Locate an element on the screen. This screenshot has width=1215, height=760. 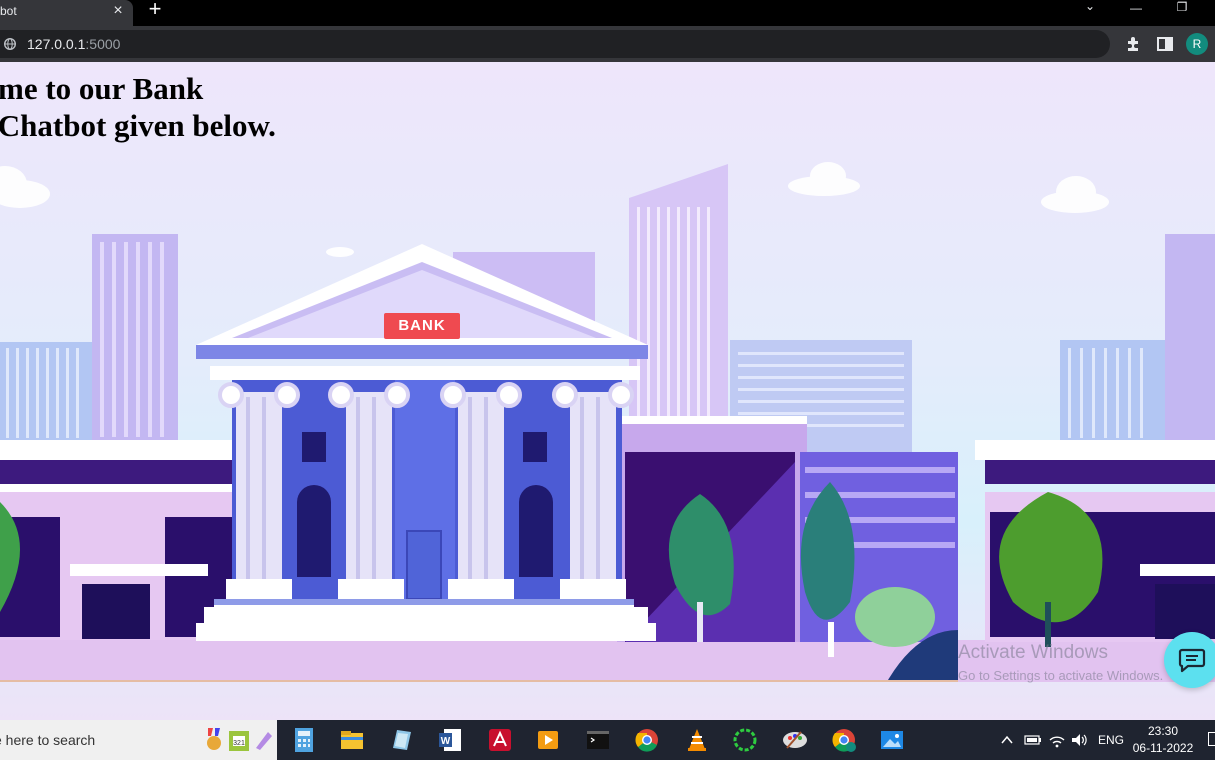
clock-time: 23:30 is located at coordinates (1163, 731).